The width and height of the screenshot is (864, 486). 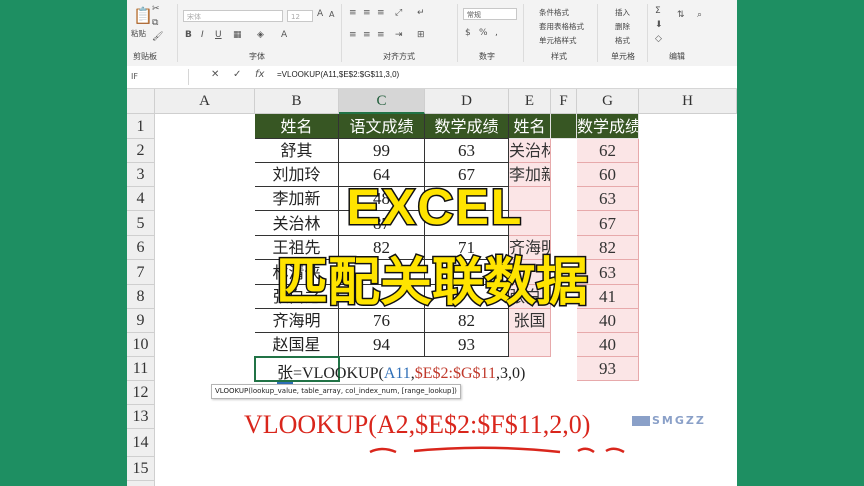 I want to click on find-select-icon: ⌕, so click(x=699, y=15).